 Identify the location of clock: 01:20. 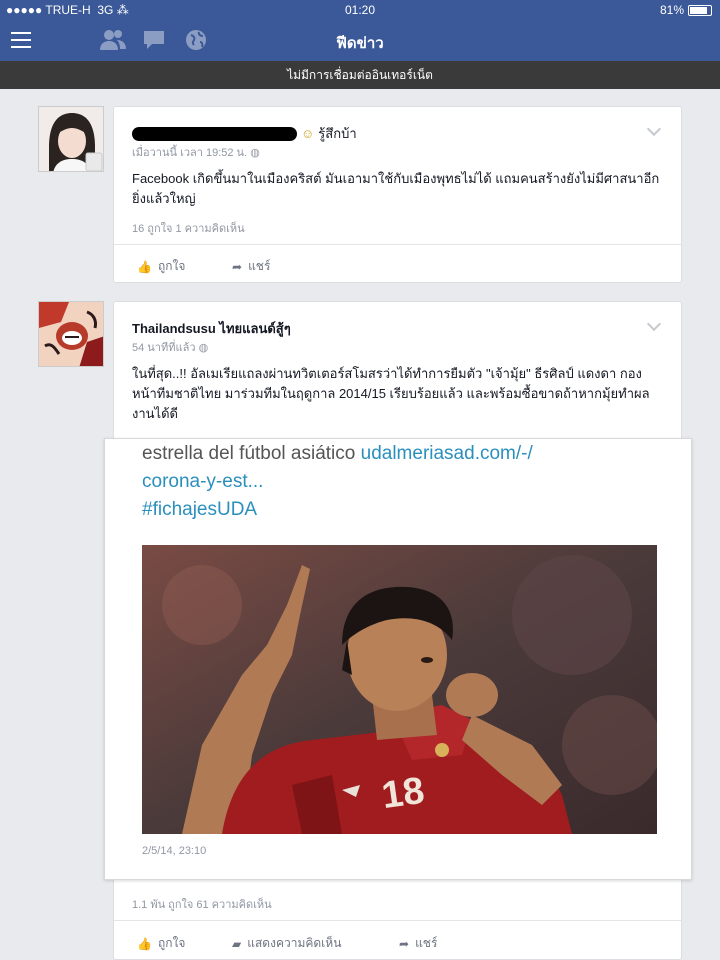
(360, 10).